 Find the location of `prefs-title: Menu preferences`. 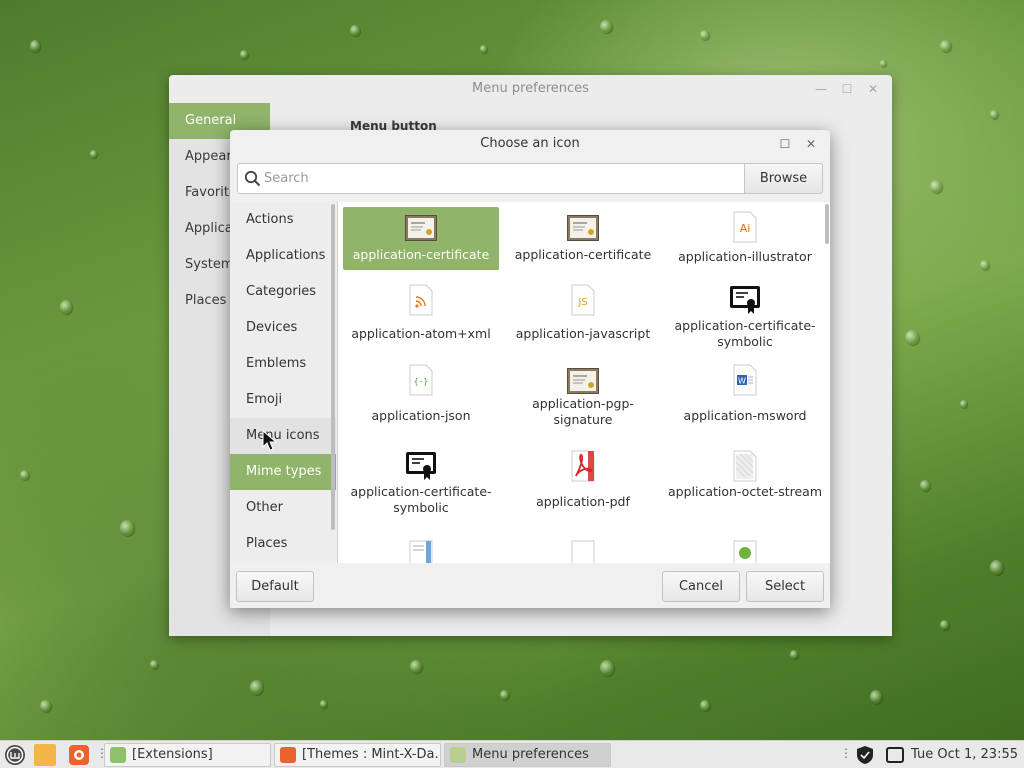

prefs-title: Menu preferences is located at coordinates (530, 88).